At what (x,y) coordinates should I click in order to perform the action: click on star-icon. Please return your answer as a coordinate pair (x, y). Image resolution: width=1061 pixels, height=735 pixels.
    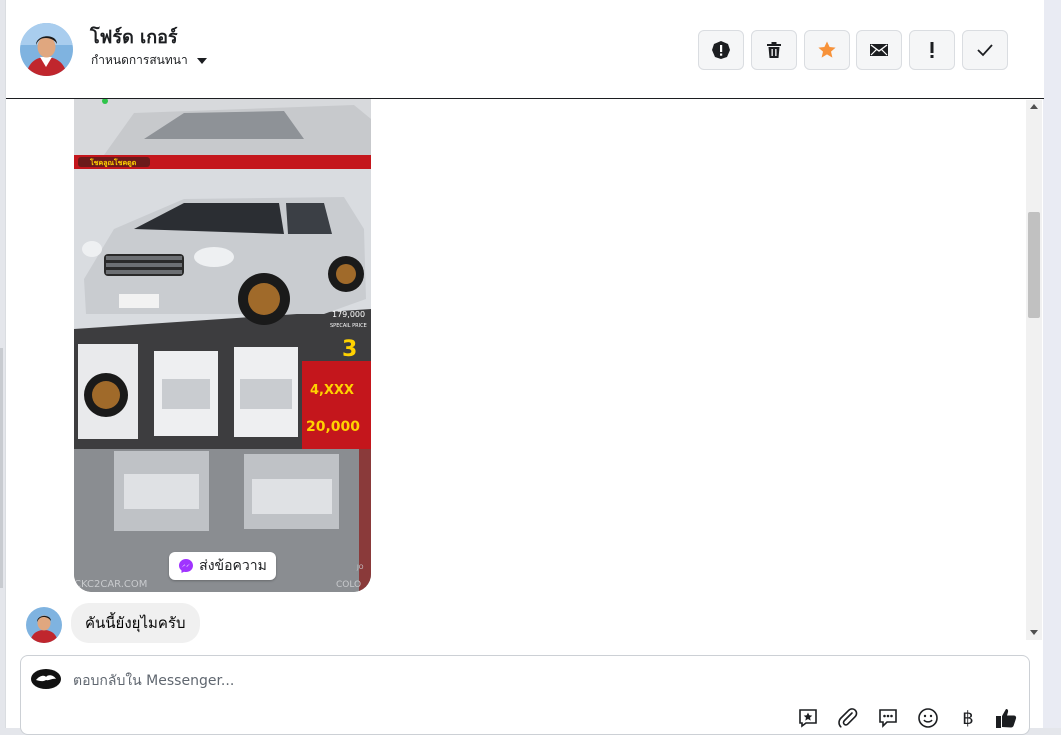
    Looking at the image, I should click on (827, 49).